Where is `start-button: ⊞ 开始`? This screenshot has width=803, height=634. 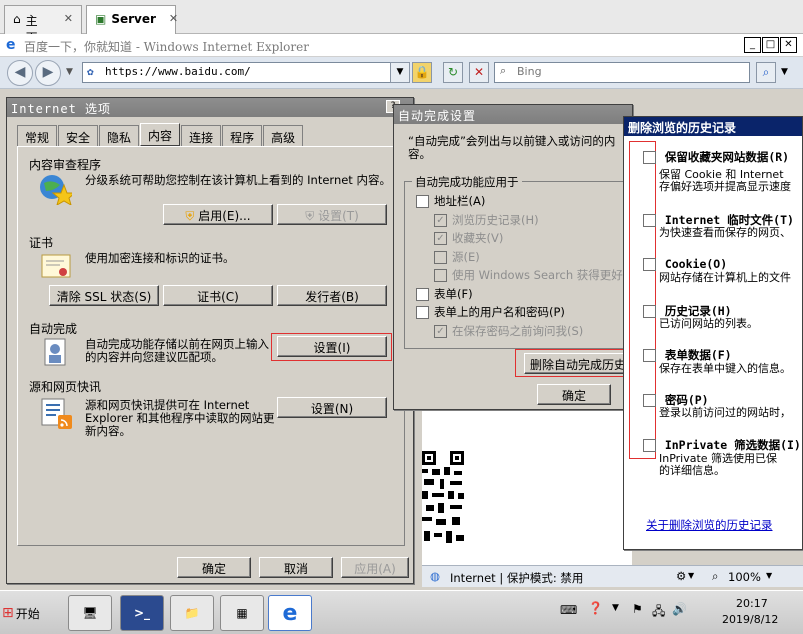 start-button: ⊞ 开始 is located at coordinates (27, 613).